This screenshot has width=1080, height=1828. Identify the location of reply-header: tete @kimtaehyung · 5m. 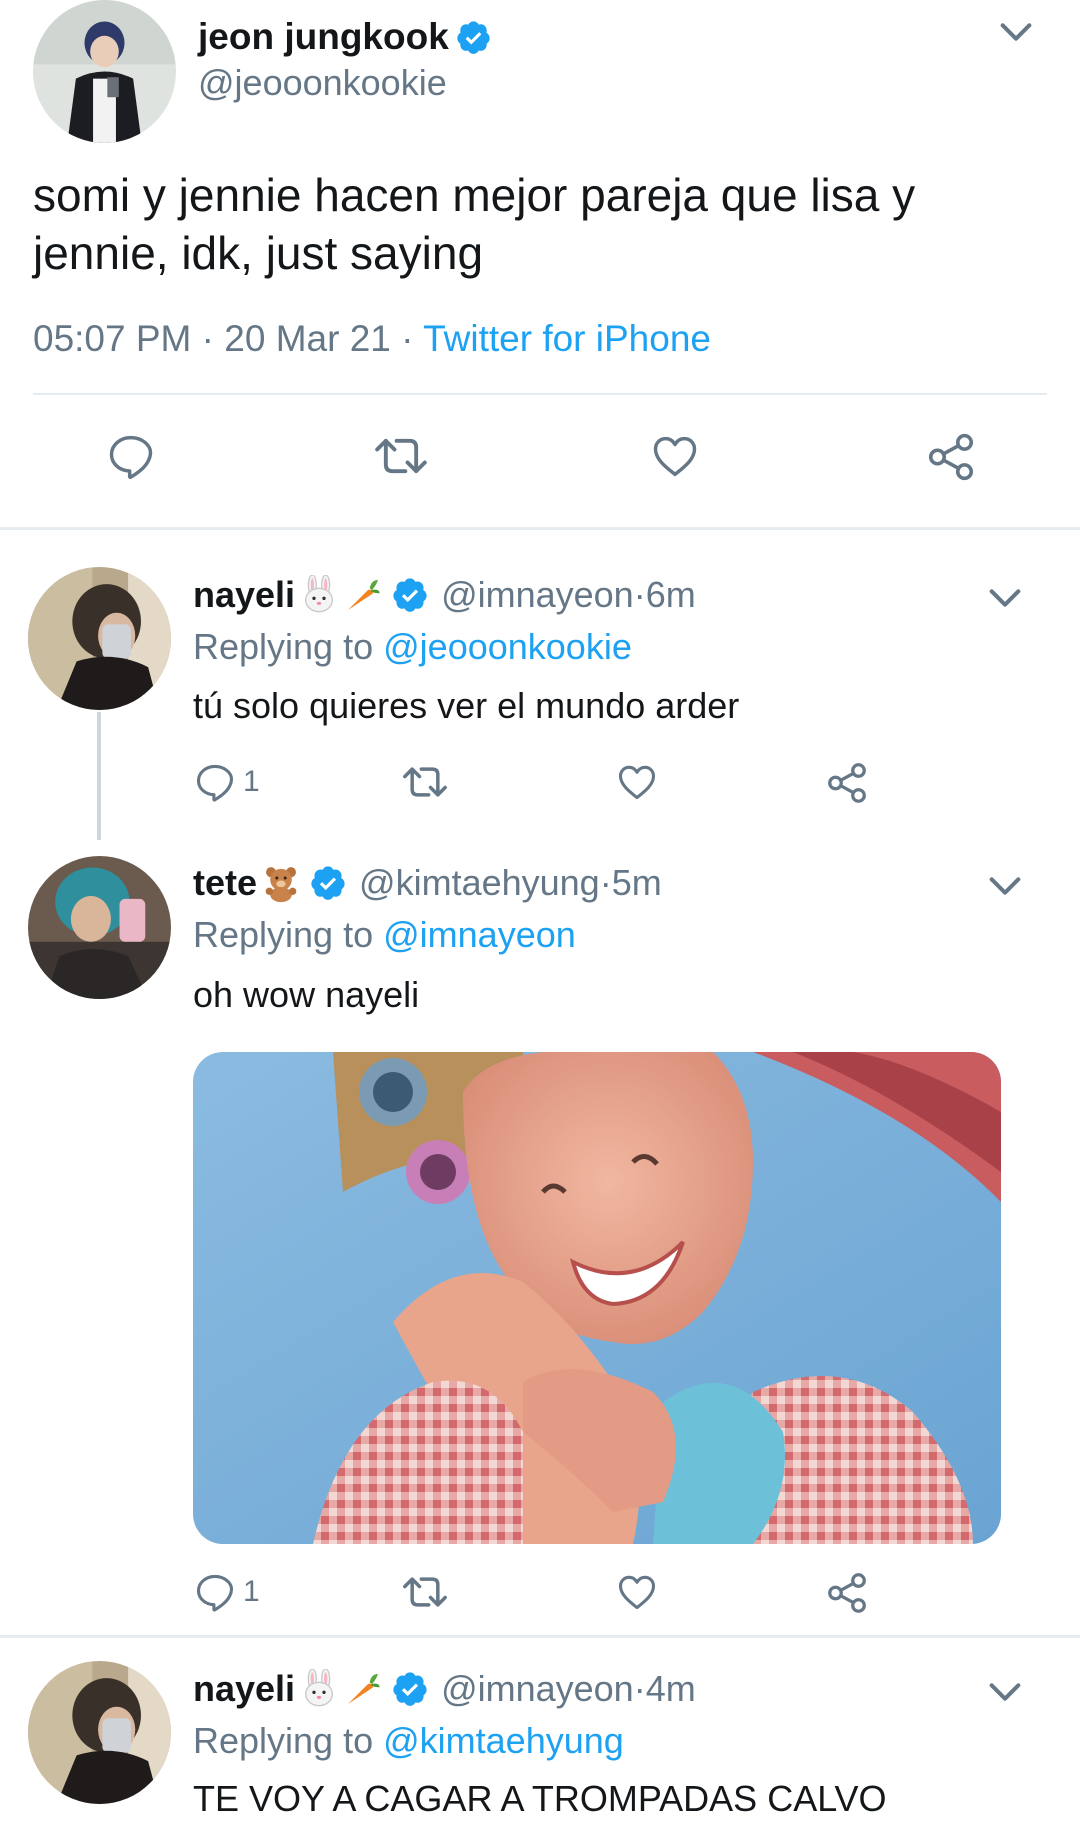
(427, 883).